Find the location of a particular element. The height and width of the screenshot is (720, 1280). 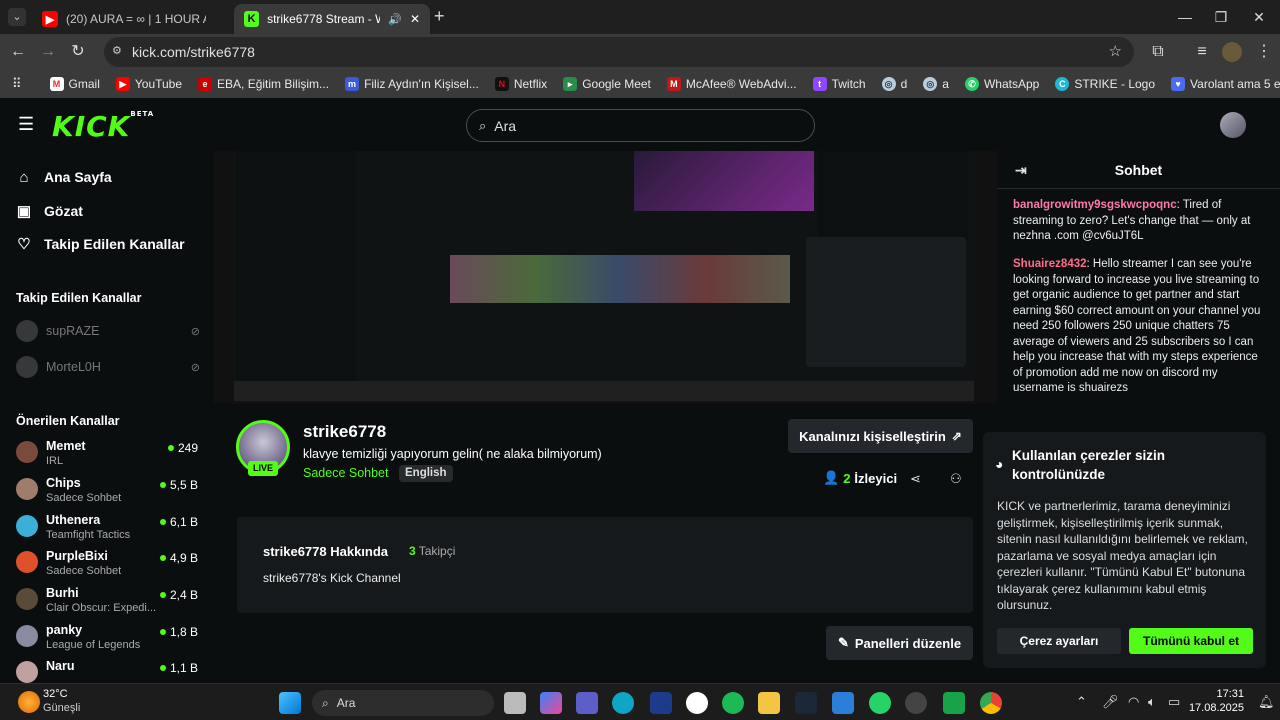

task-view-icon is located at coordinates (515, 703).